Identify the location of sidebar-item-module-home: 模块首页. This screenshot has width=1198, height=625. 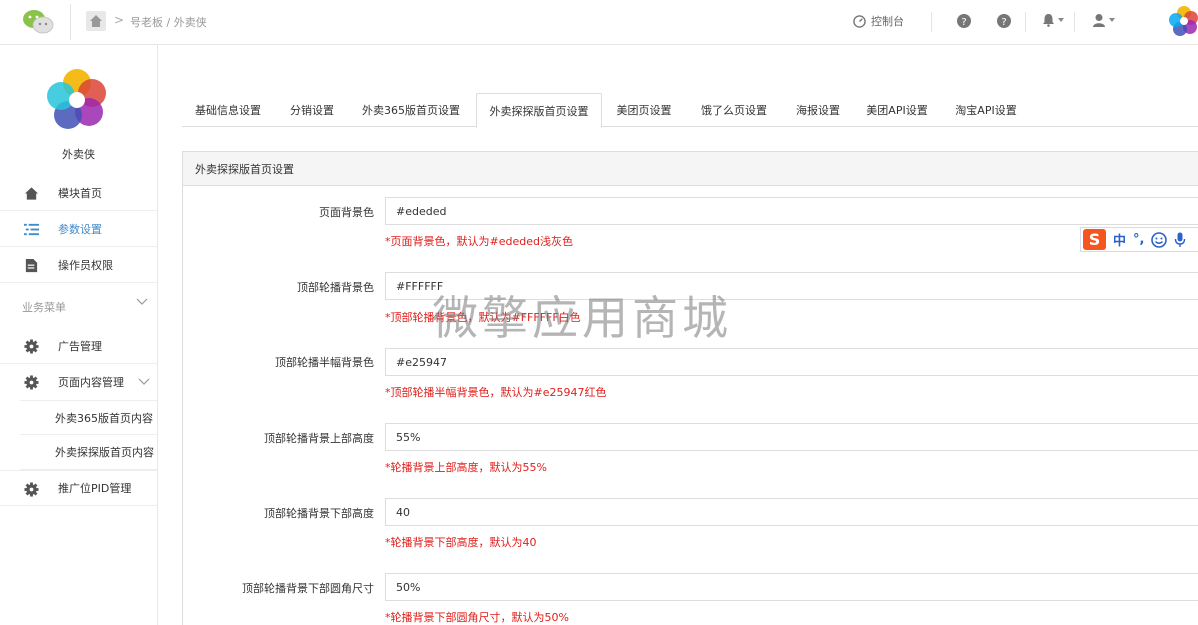
(78, 193).